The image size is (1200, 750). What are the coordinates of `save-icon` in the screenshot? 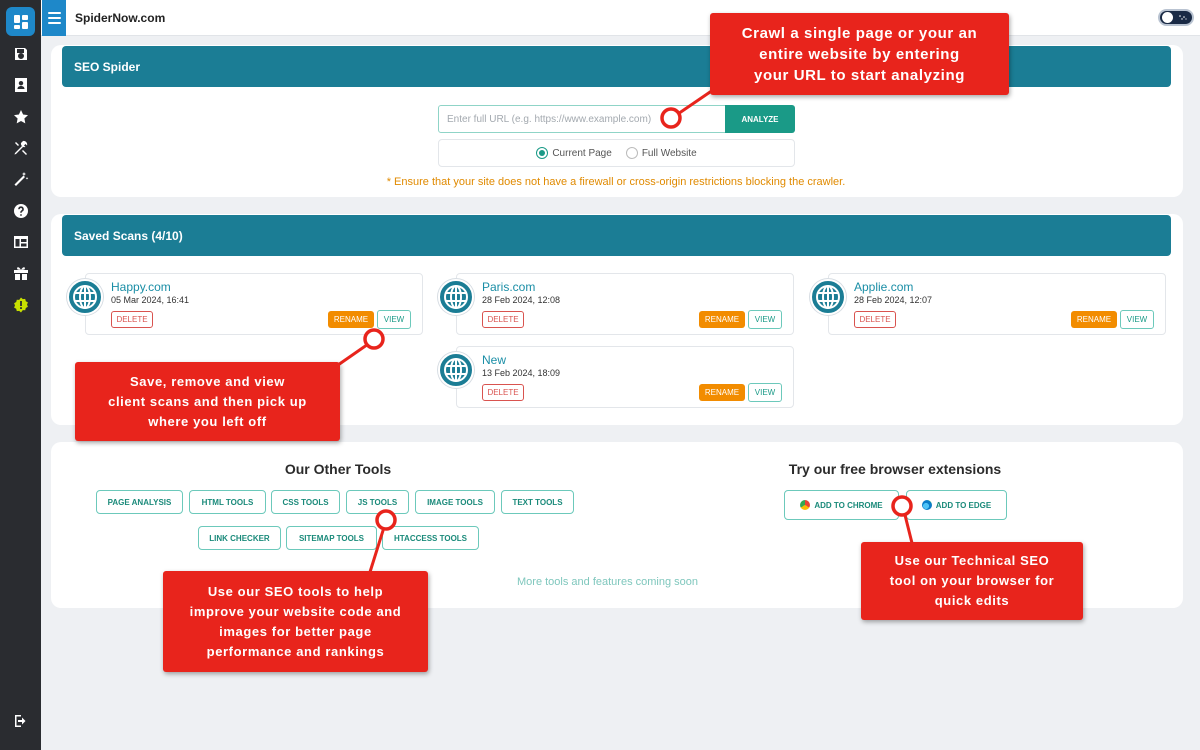 It's located at (20, 53).